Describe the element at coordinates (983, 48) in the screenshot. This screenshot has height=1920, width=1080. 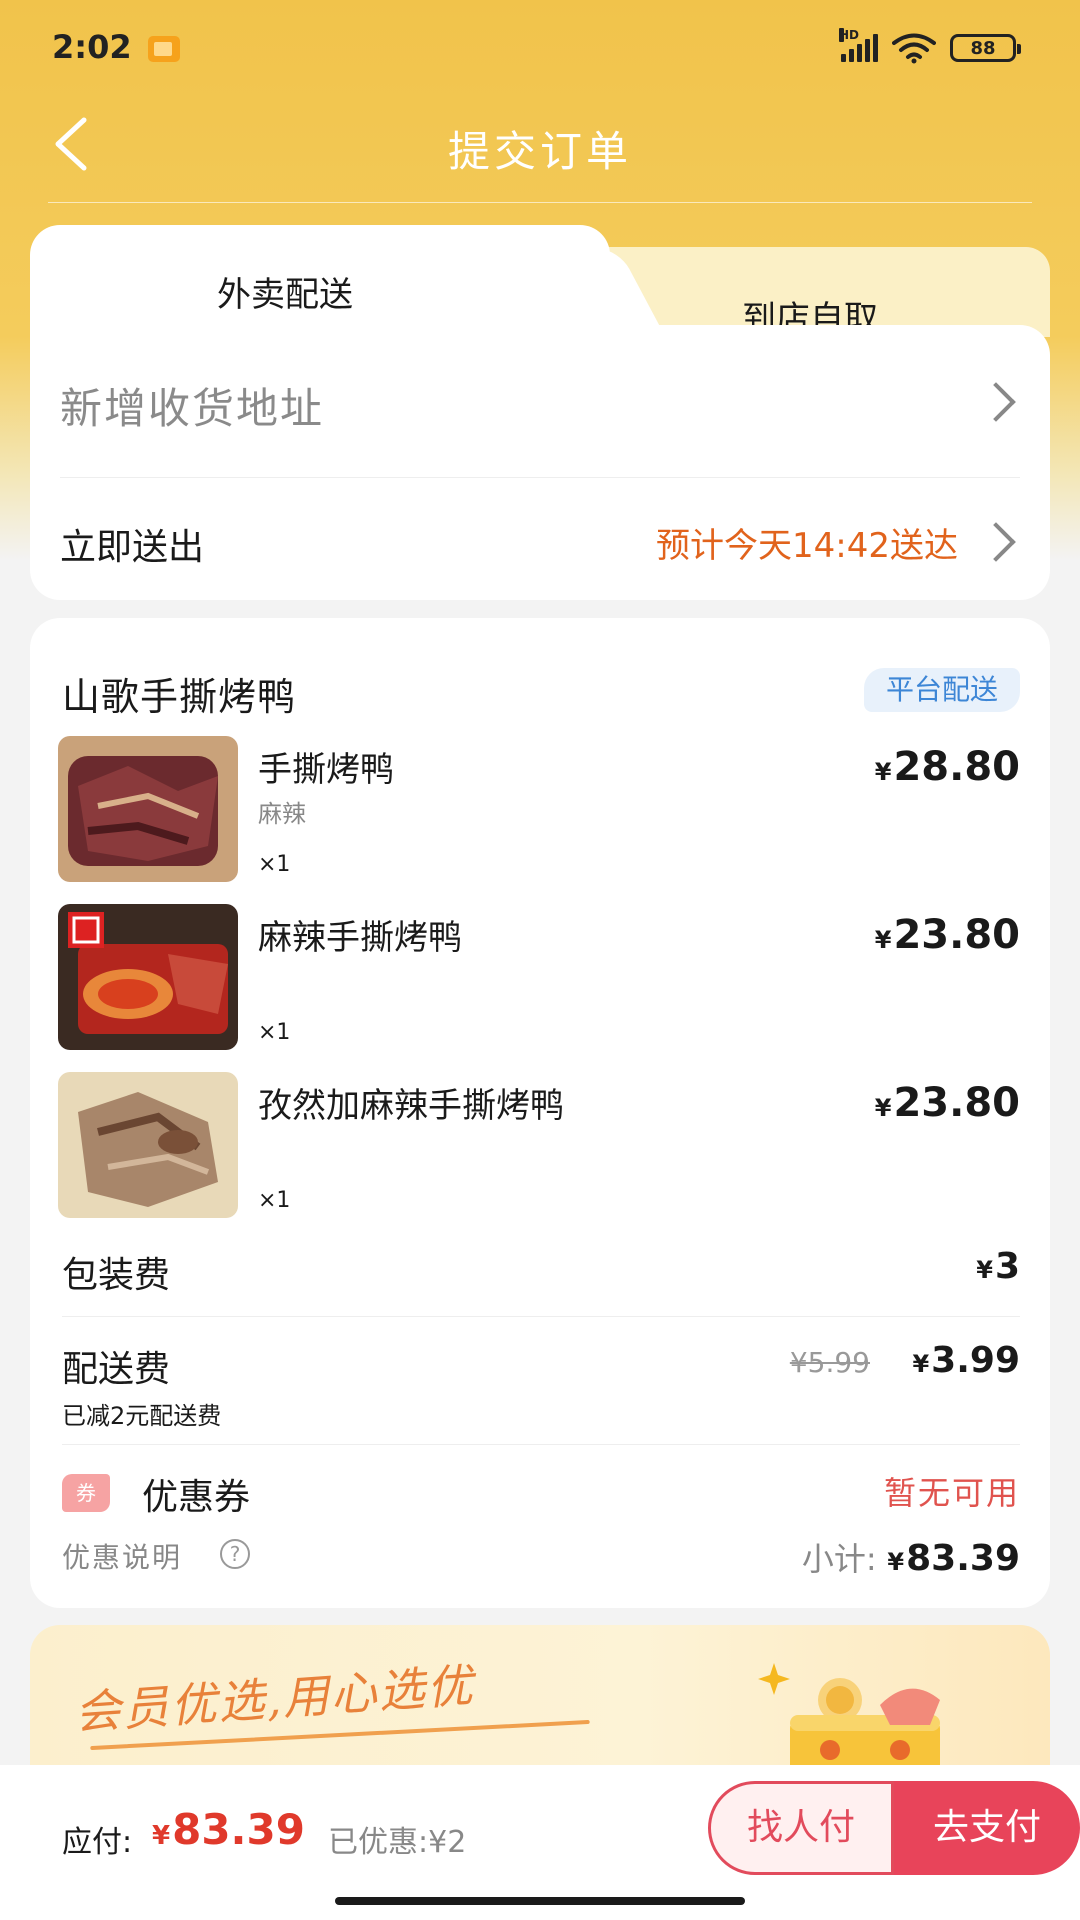
I see `battery-level: 88` at that location.